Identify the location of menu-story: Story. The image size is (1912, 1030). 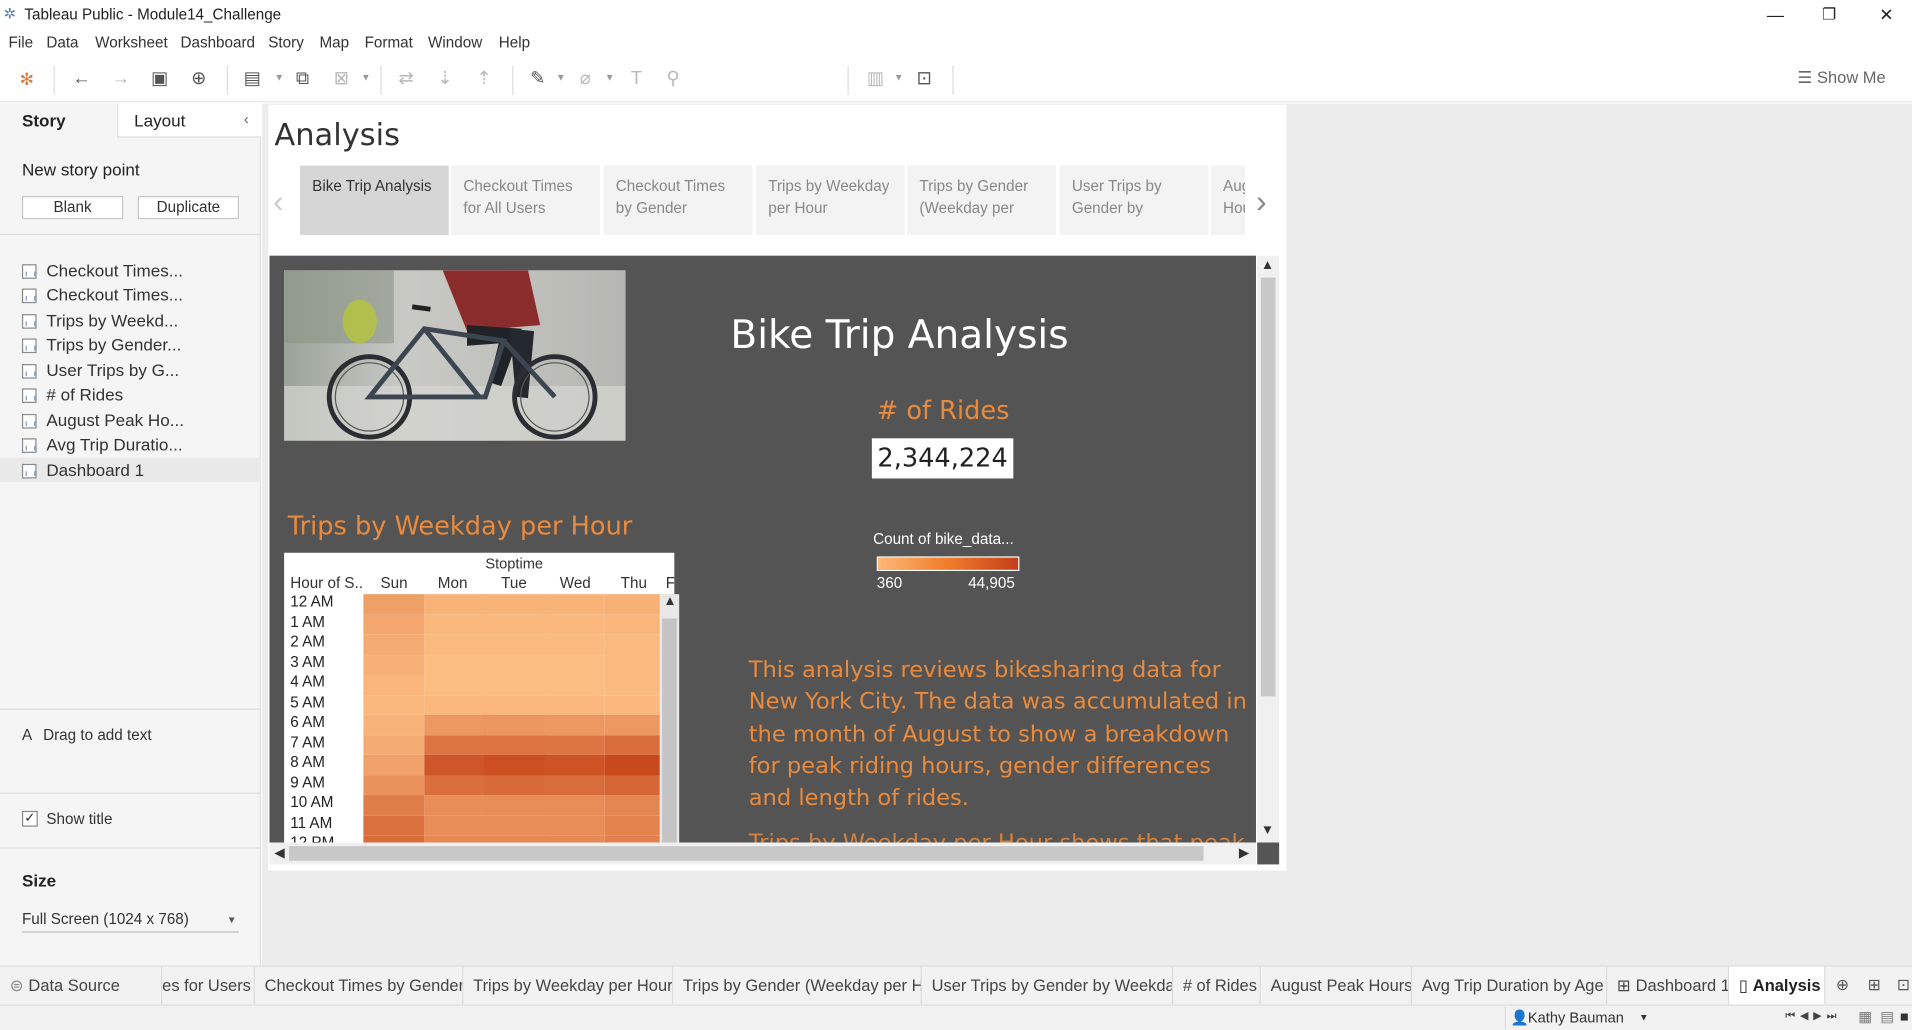
(286, 42).